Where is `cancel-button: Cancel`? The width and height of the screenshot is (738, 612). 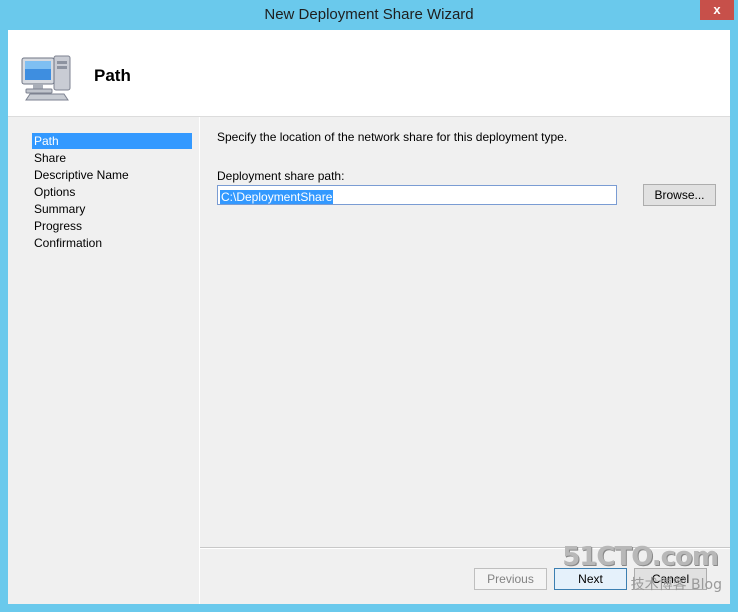 cancel-button: Cancel is located at coordinates (670, 579).